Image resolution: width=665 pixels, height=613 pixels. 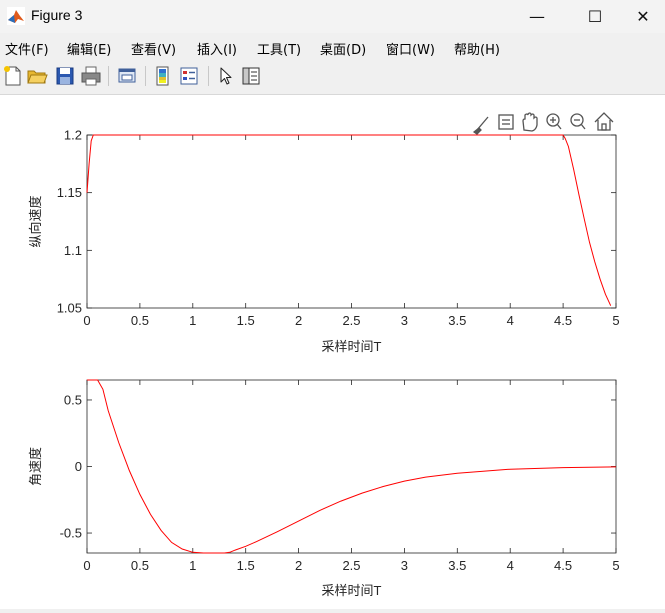 I want to click on title-bar: Figure 3 — ☐ ✕, so click(x=332, y=16).